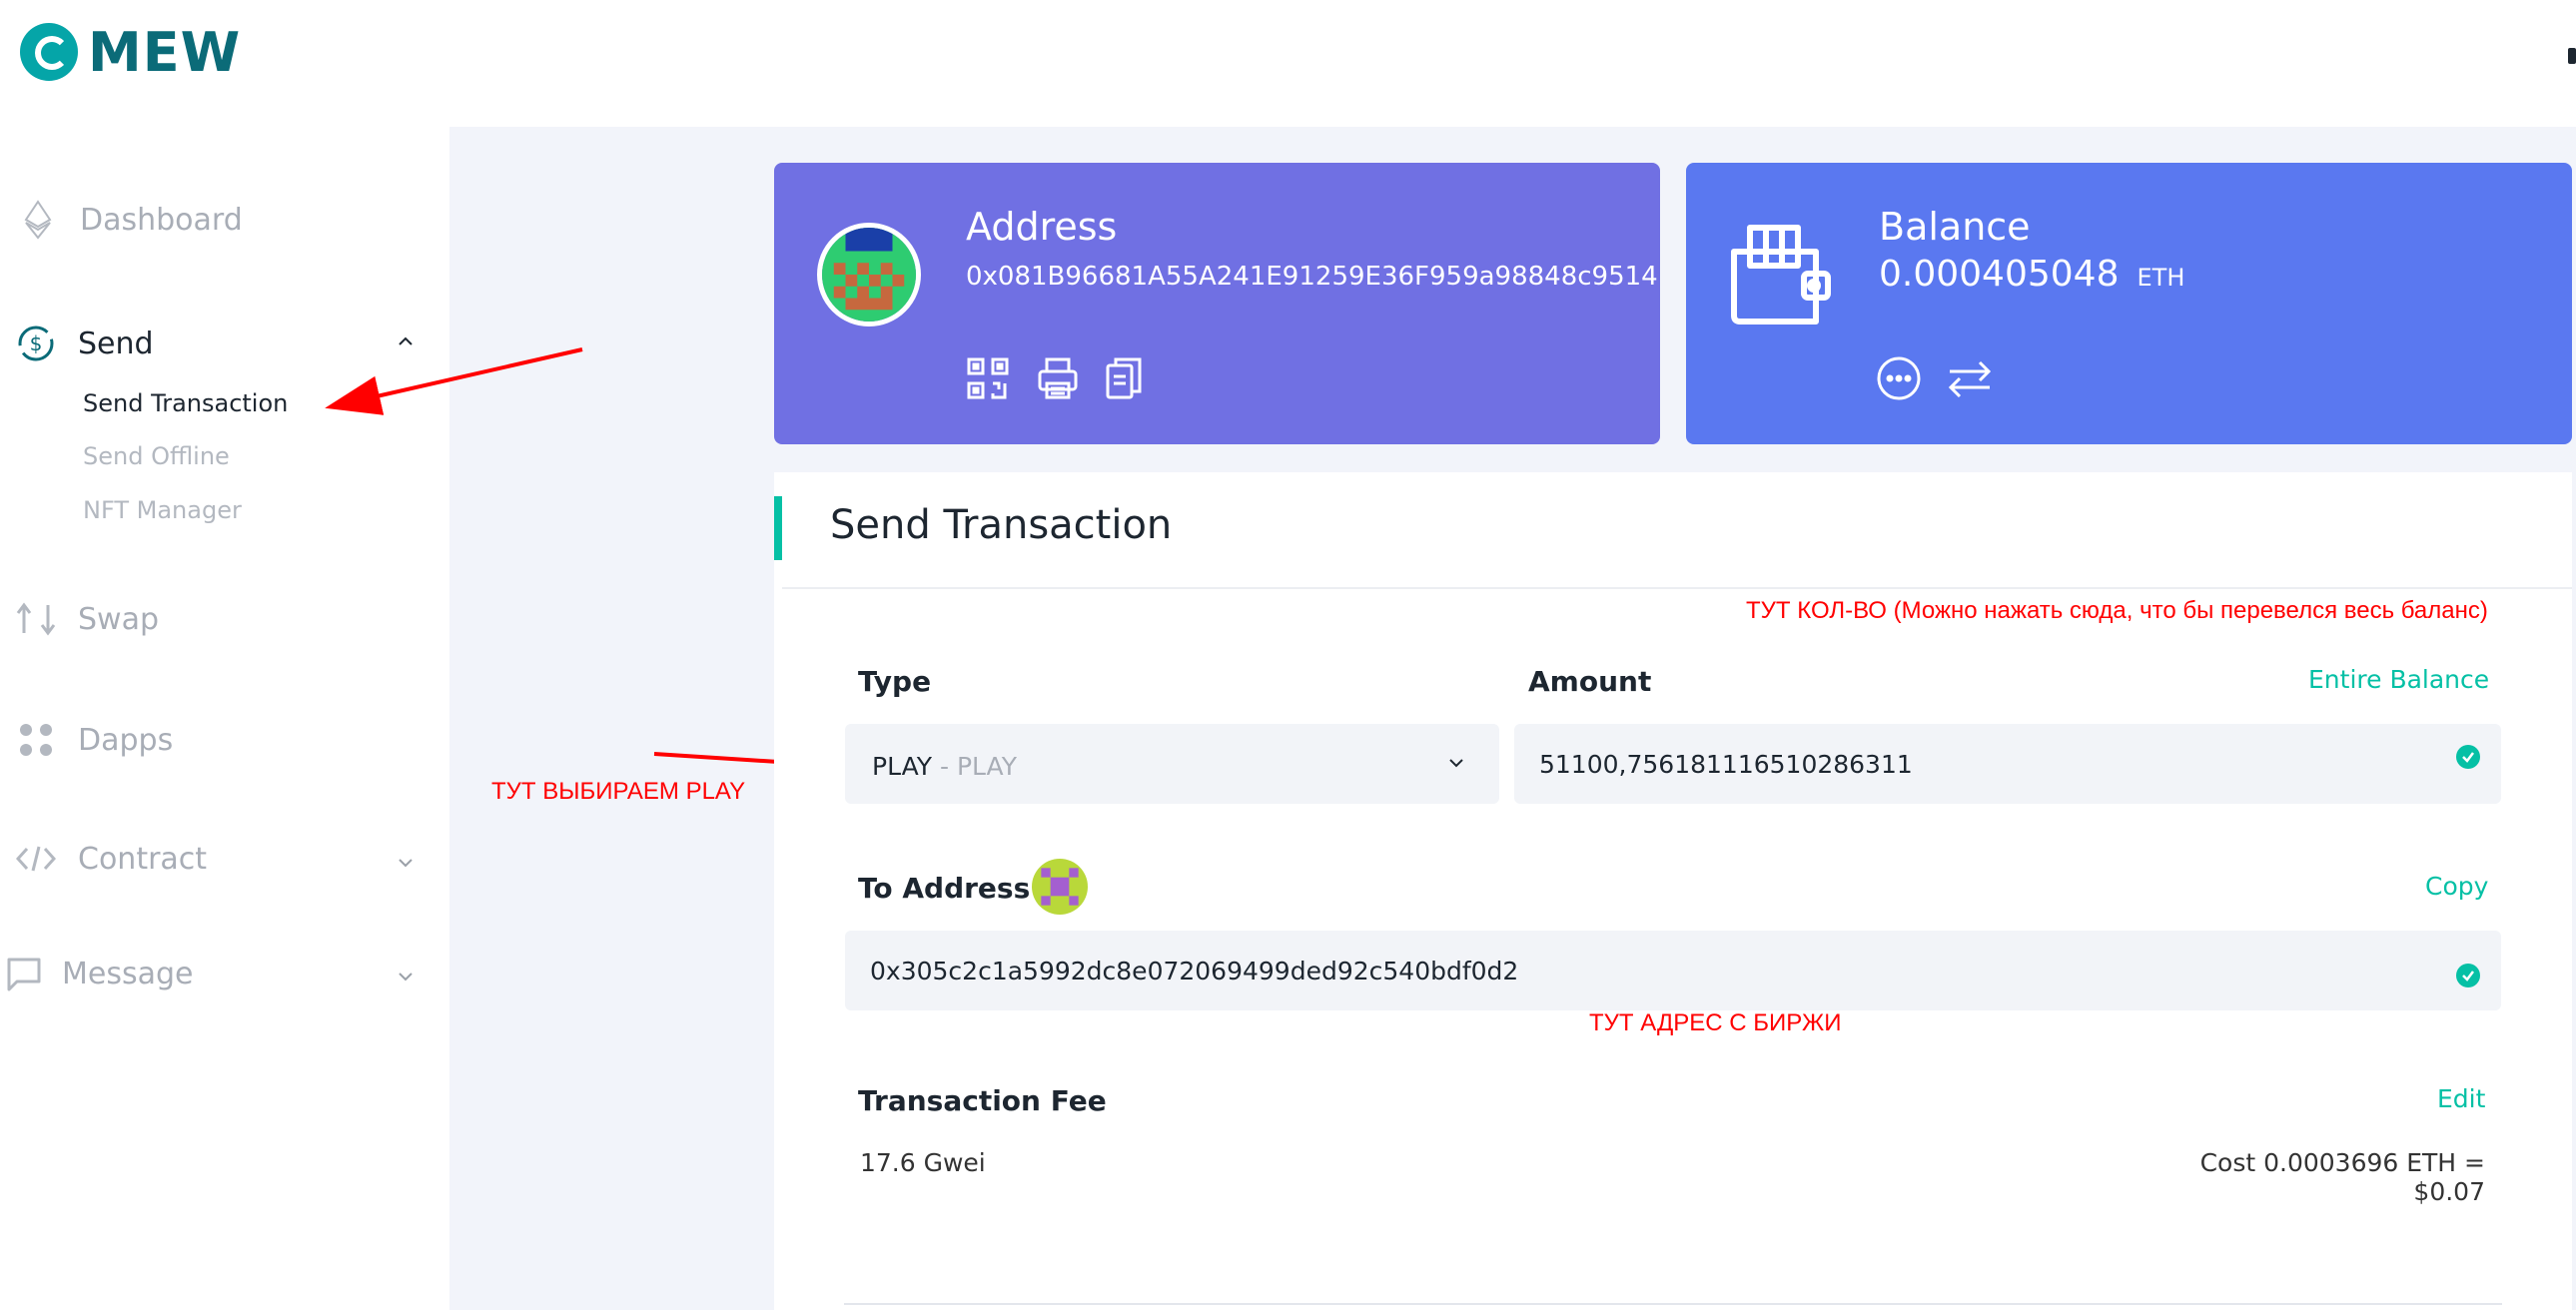 This screenshot has width=2576, height=1310. Describe the element at coordinates (923, 1163) in the screenshot. I see `fee-gwei: 17.6 Gwei` at that location.